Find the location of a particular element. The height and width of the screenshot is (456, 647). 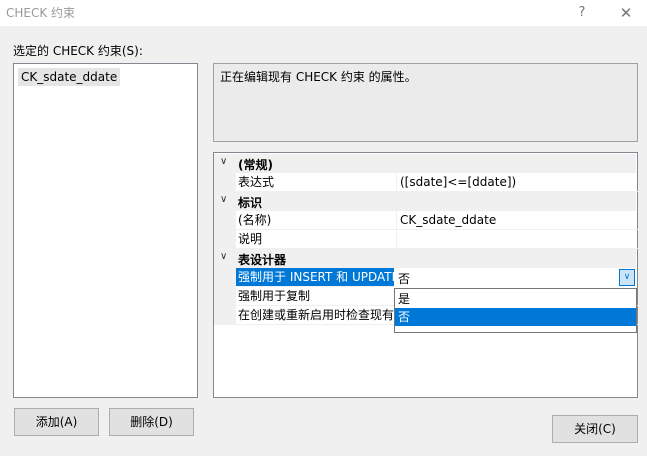

property-row-name: (名称) CK_sdate_ddate is located at coordinates (427, 220).